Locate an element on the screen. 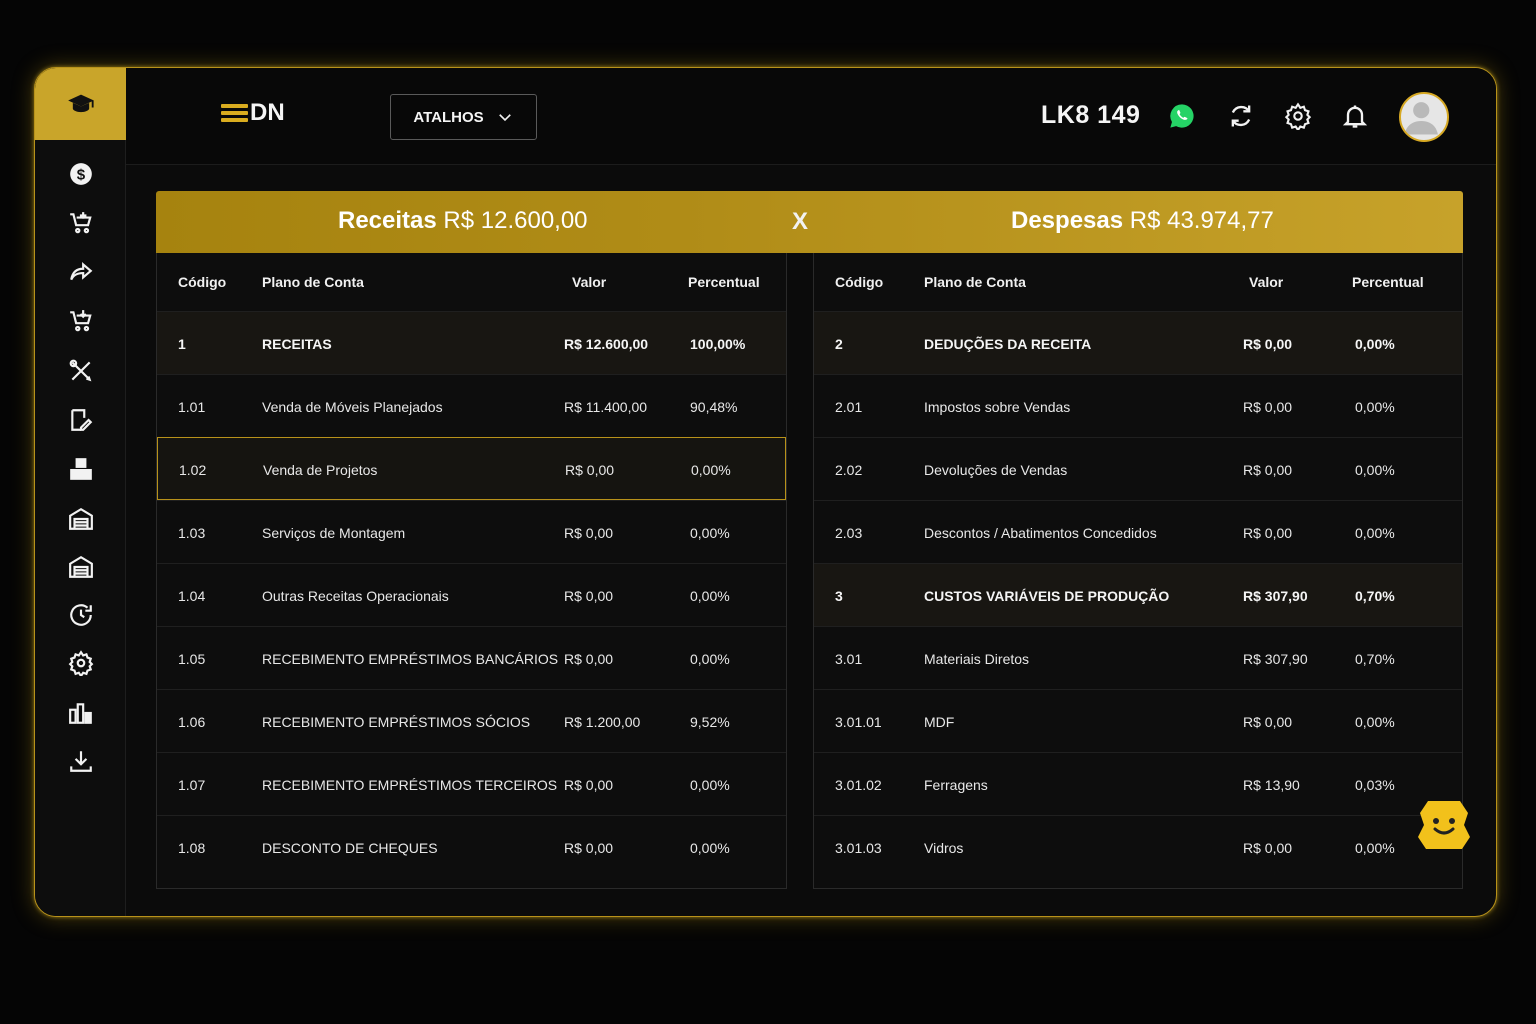 The height and width of the screenshot is (1024, 1536). sidebar-item-purchases is located at coordinates (81, 321).